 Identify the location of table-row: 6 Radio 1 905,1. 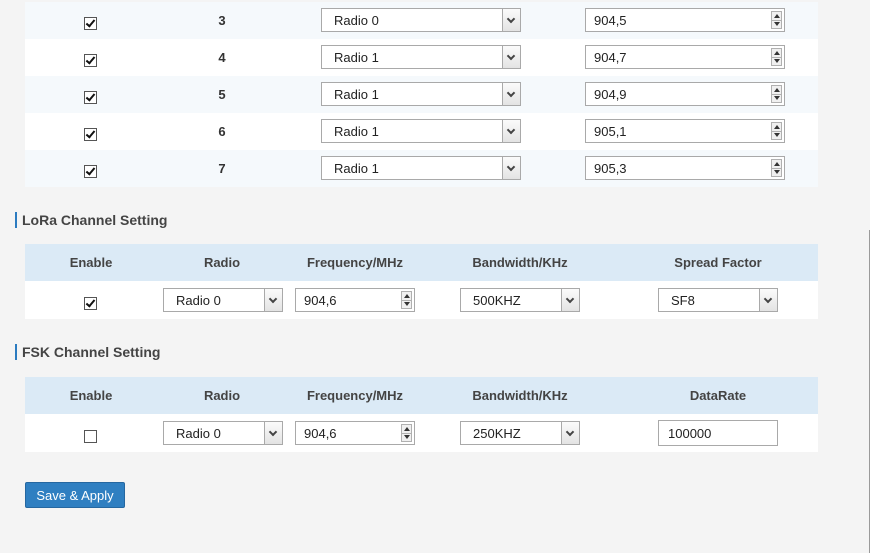
(421, 131).